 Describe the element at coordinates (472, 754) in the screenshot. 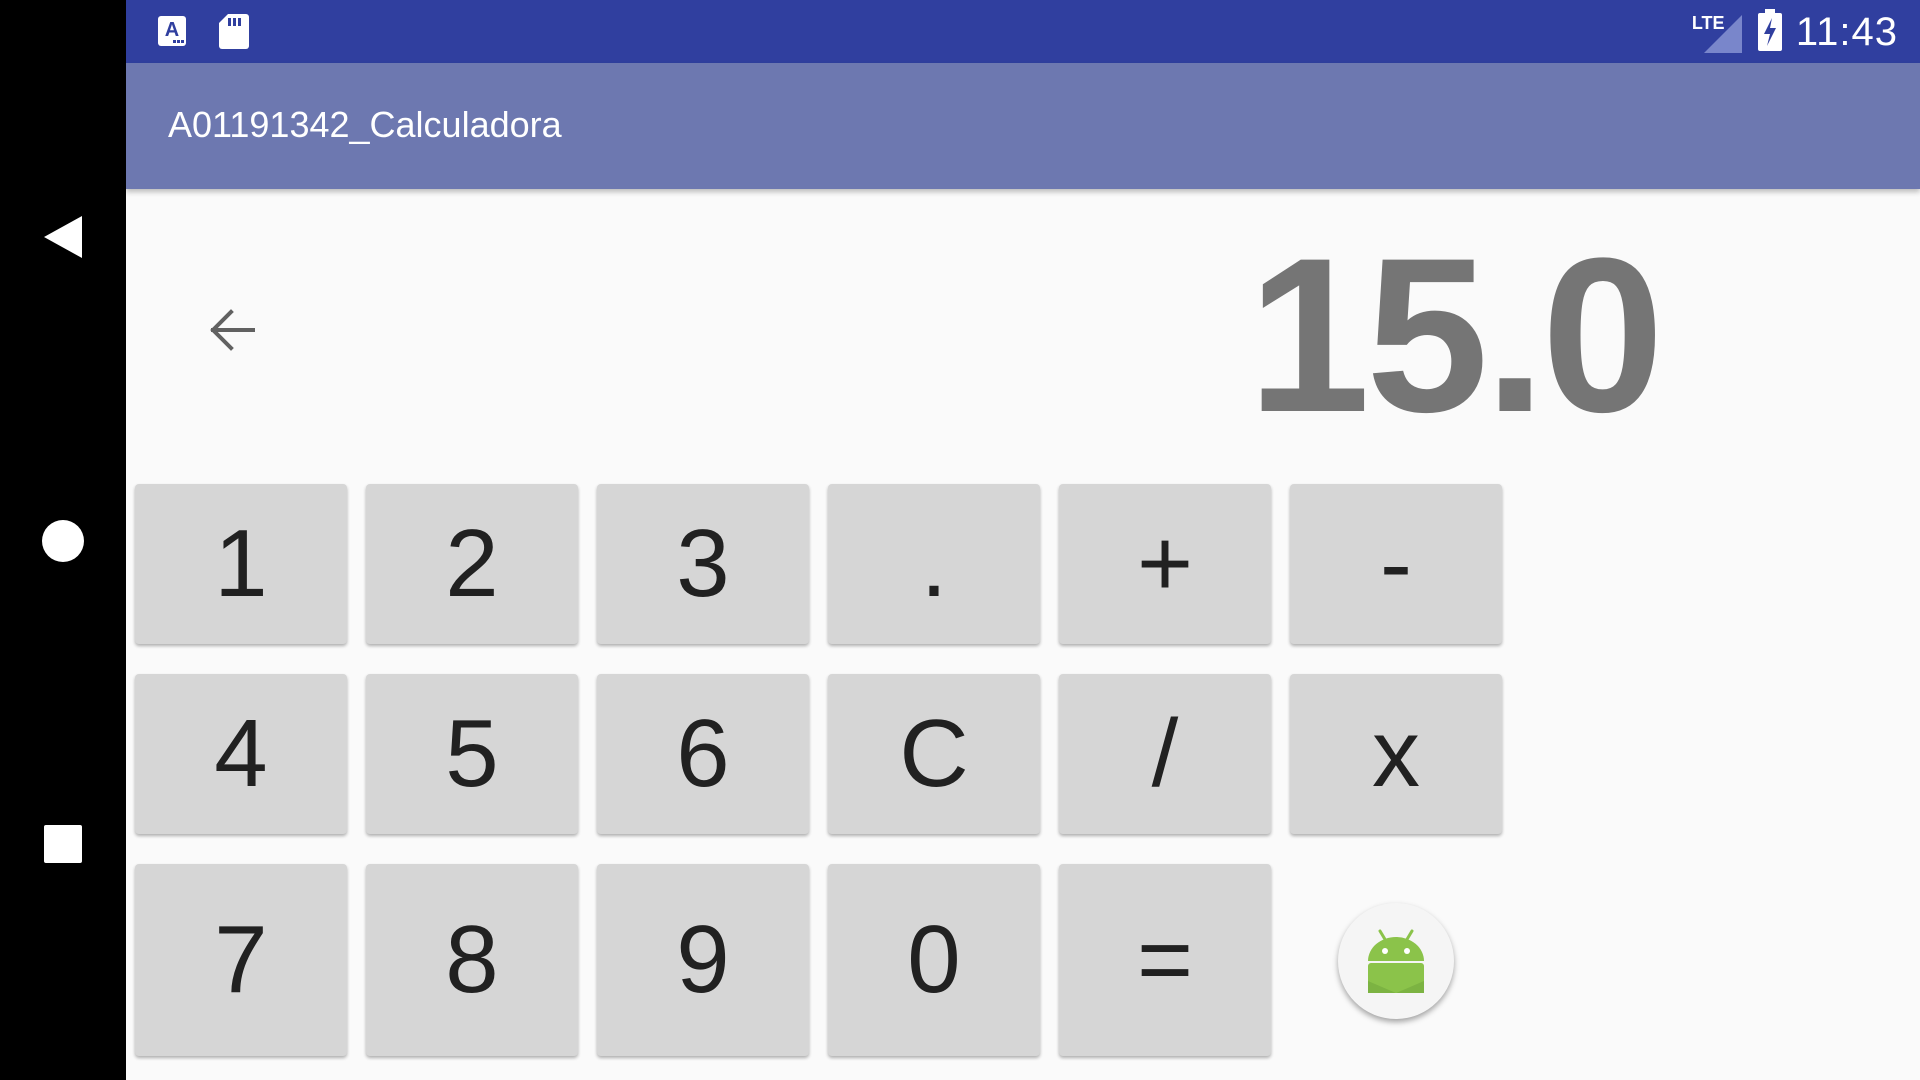

I see `key-5: 5` at that location.